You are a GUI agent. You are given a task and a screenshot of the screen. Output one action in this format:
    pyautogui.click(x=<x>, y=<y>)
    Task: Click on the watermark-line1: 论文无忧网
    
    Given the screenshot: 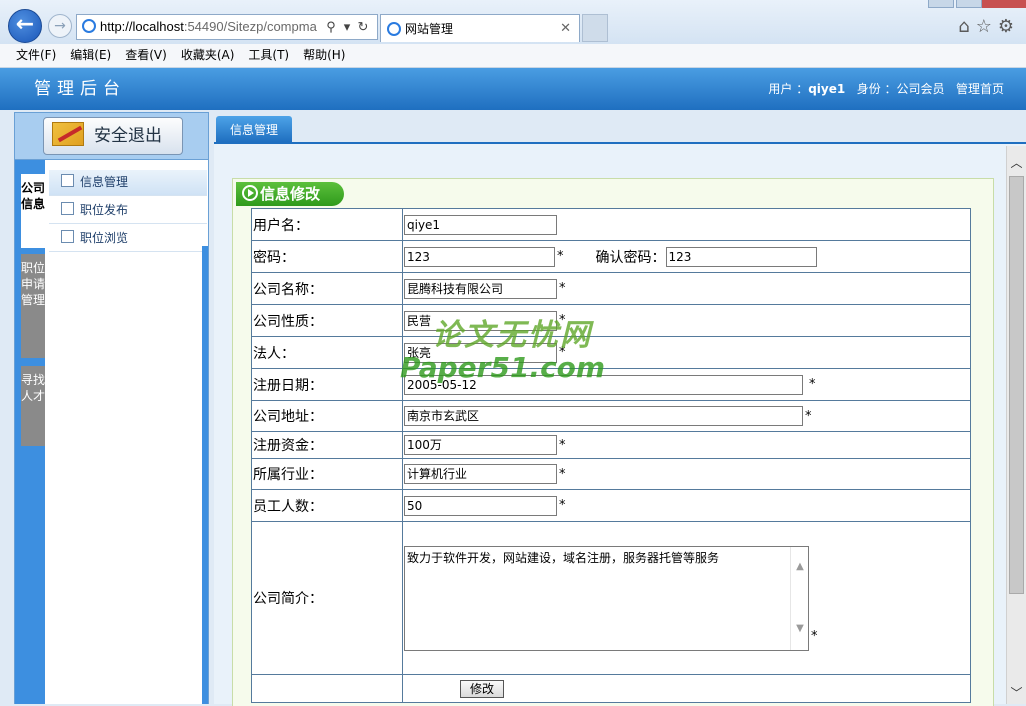 What is the action you would take?
    pyautogui.click(x=512, y=335)
    